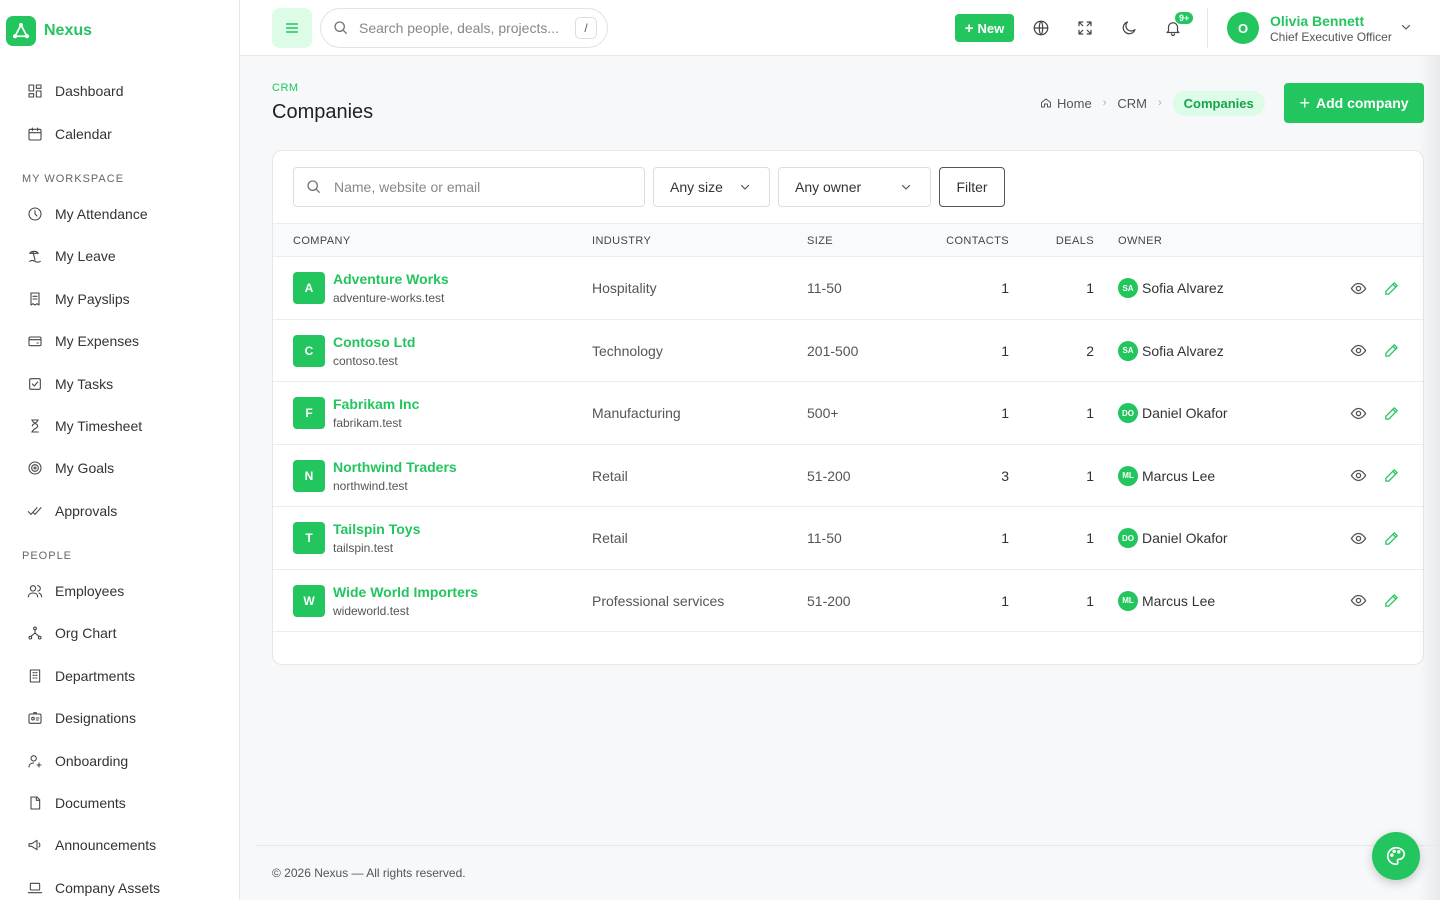 The image size is (1440, 900). What do you see at coordinates (1090, 350) in the screenshot?
I see `company-deals: 2` at bounding box center [1090, 350].